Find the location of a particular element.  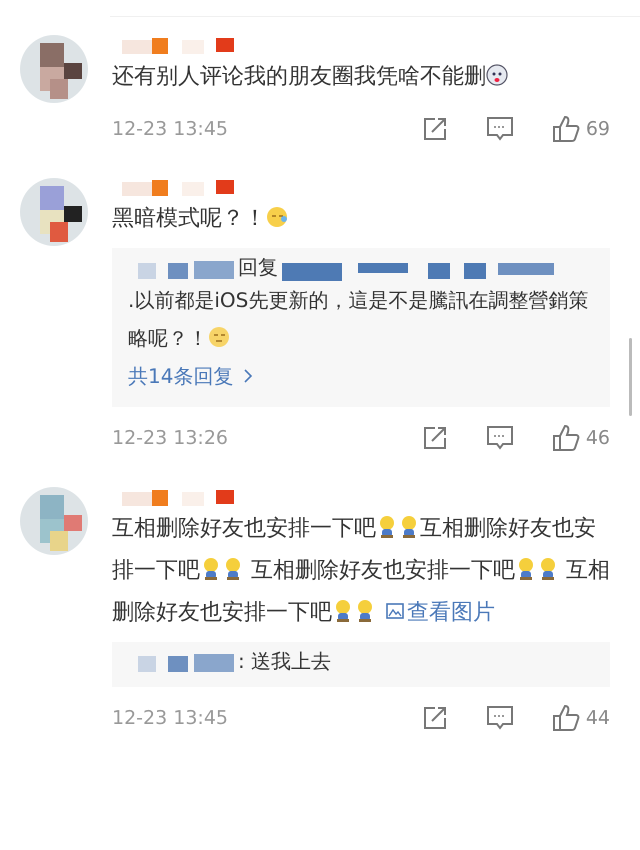

chevron-icon is located at coordinates (248, 376).